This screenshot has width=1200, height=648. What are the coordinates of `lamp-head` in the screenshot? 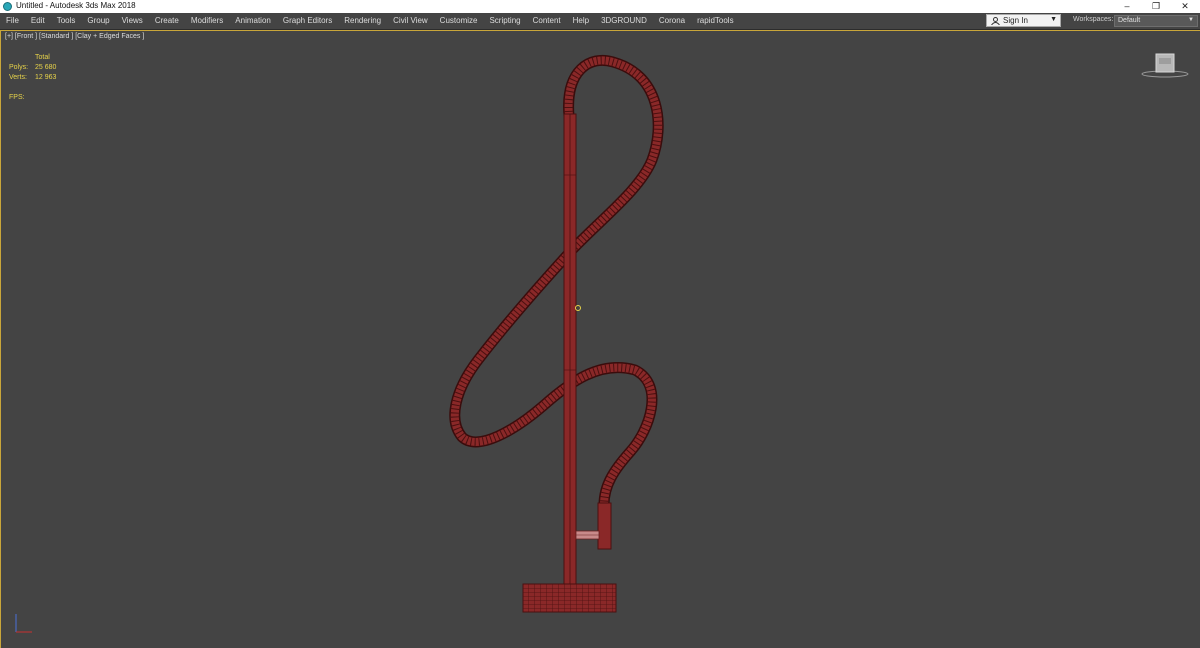 It's located at (604, 526).